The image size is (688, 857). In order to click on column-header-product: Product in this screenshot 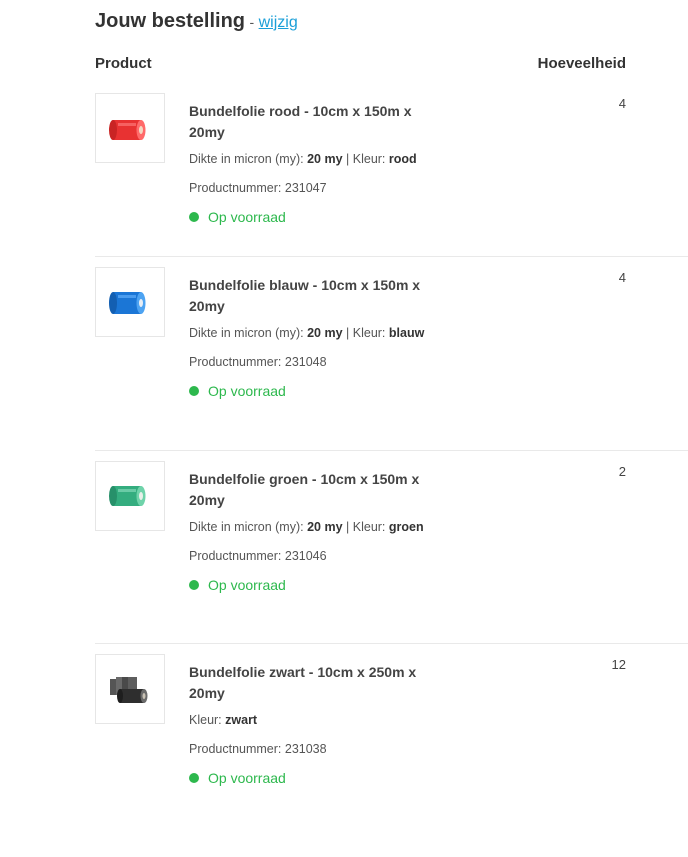, I will do `click(123, 63)`.